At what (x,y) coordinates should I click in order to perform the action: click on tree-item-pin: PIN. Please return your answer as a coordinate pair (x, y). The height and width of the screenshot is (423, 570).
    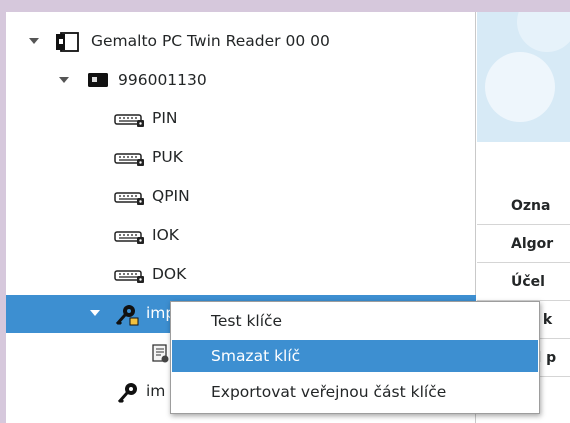
    Looking at the image, I should click on (241, 119).